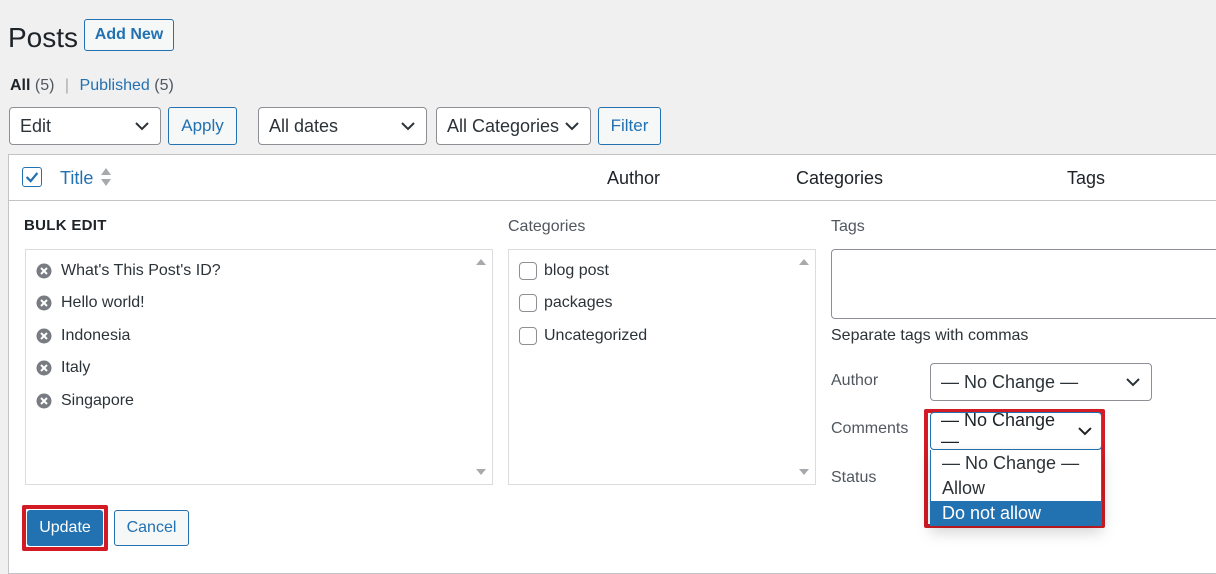  I want to click on filter-all-label: All, so click(20, 85).